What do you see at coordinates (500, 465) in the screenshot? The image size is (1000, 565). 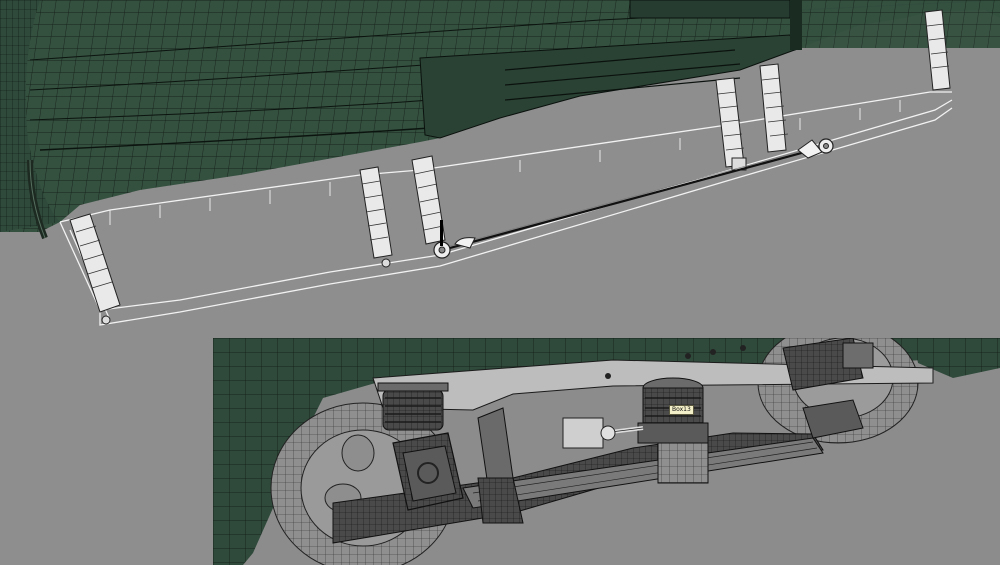 I see `damper-link` at bounding box center [500, 465].